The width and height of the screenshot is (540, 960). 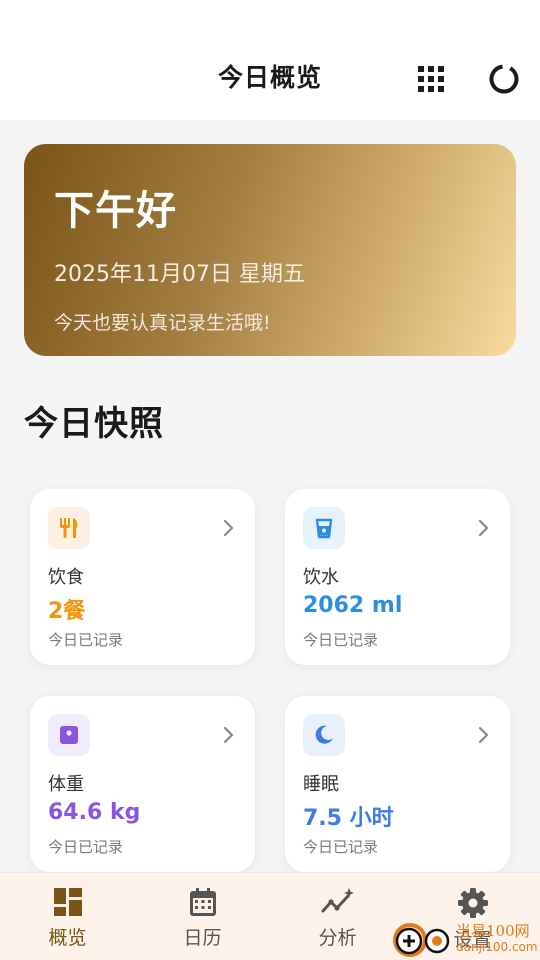 What do you see at coordinates (397, 577) in the screenshot?
I see `water-card: 饮水 2062 ml 今日已记录` at bounding box center [397, 577].